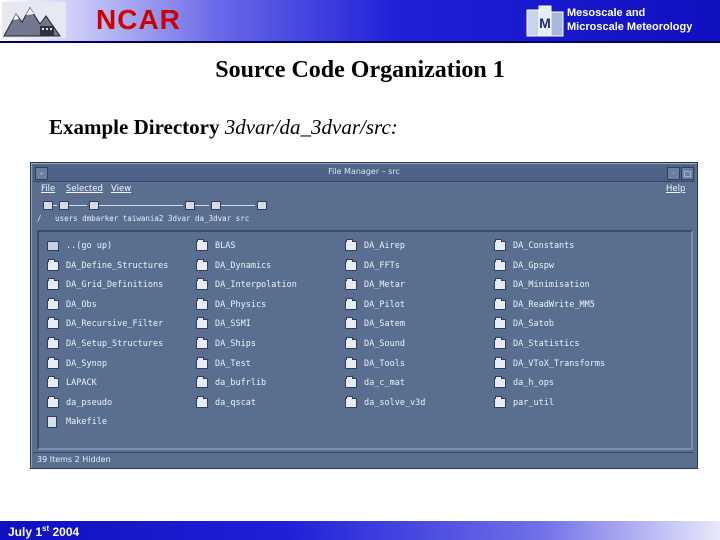 The height and width of the screenshot is (540, 720). I want to click on item-name: DA_Ships, so click(235, 344).